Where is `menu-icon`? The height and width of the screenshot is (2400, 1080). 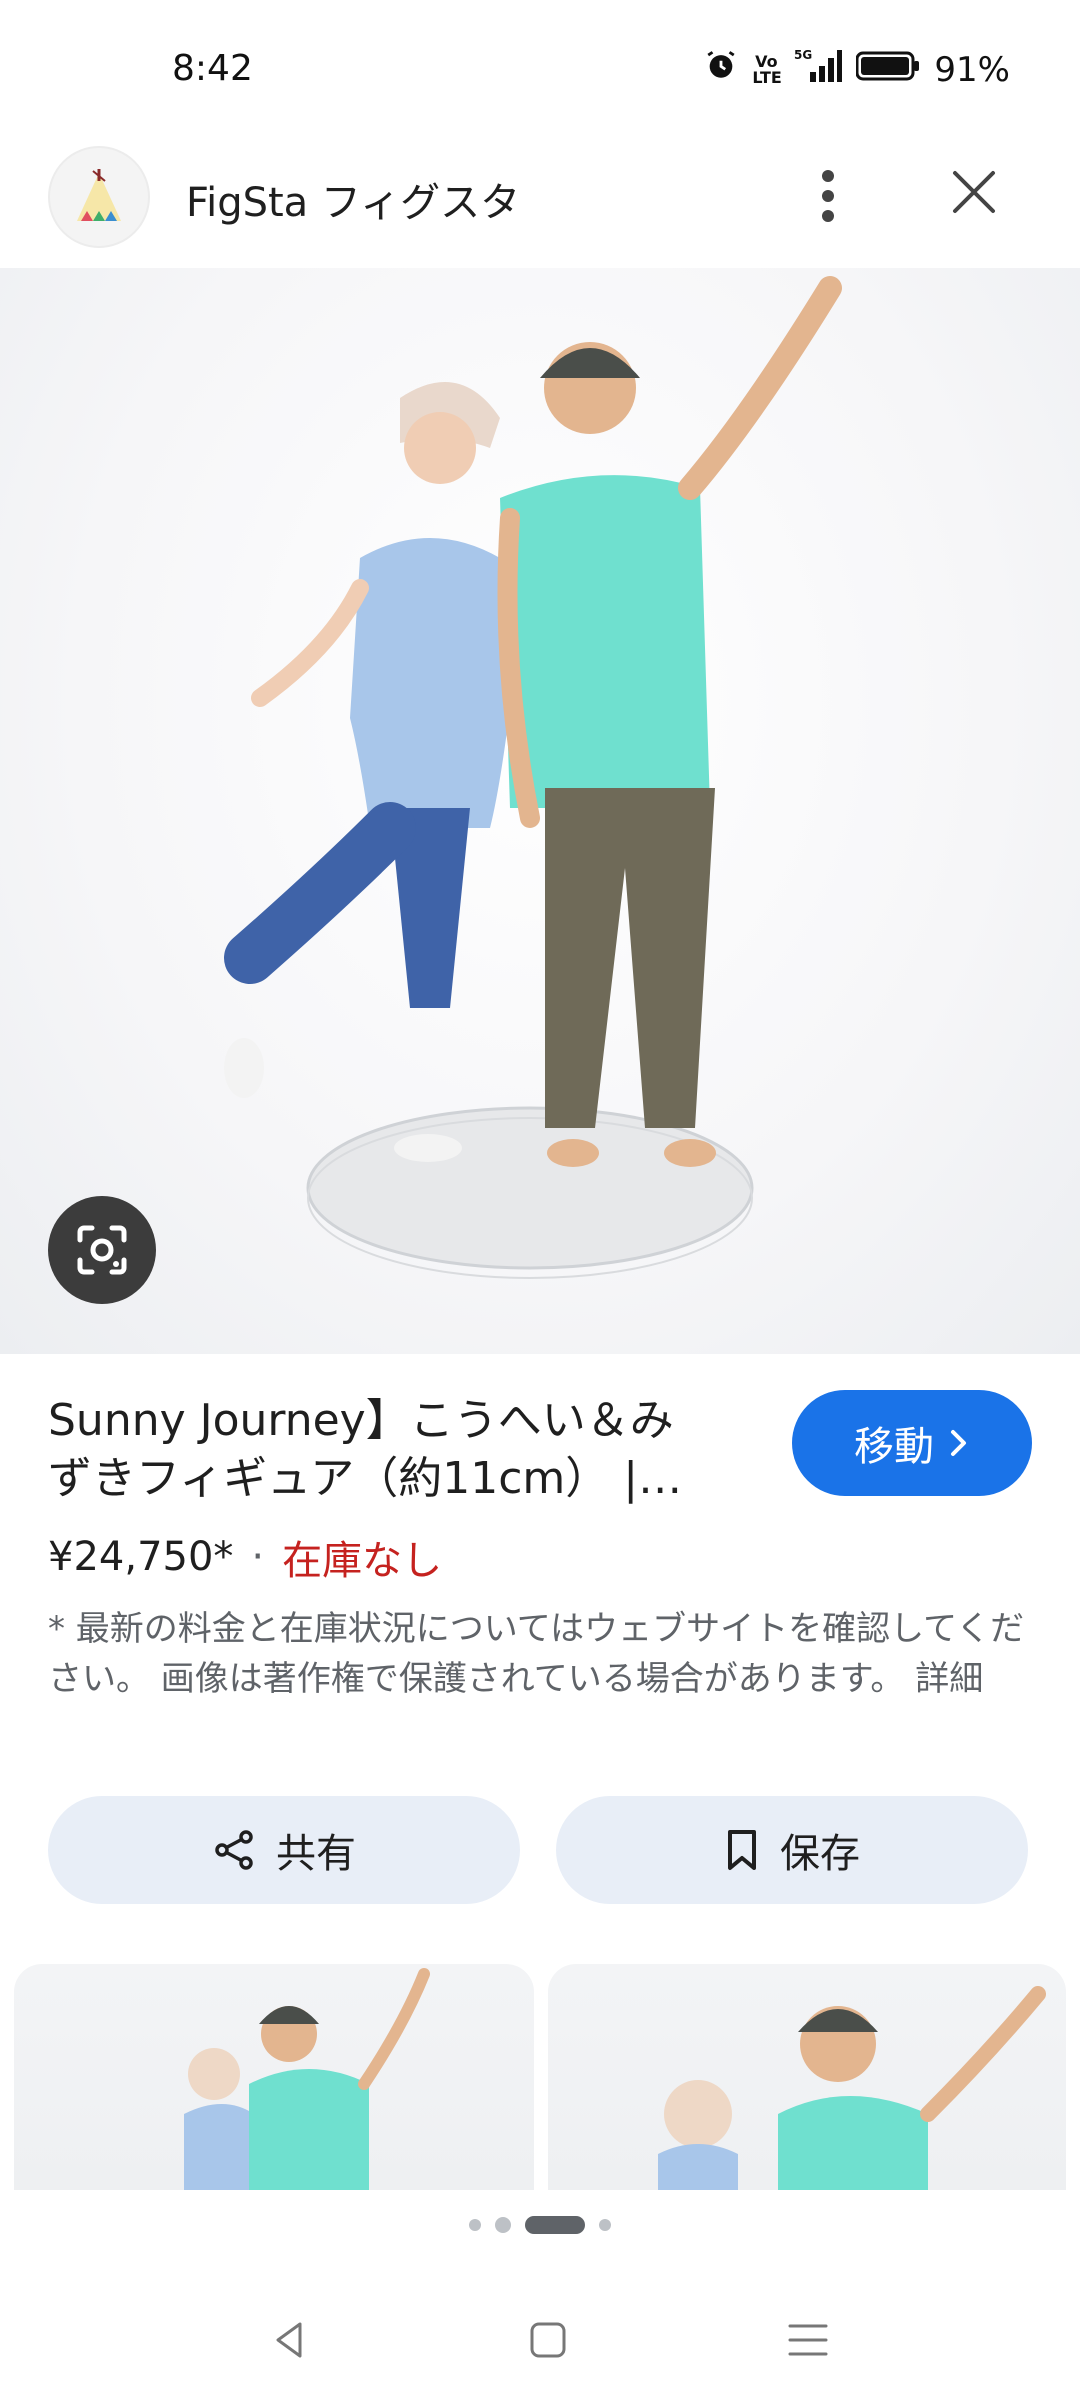
menu-icon is located at coordinates (808, 2340).